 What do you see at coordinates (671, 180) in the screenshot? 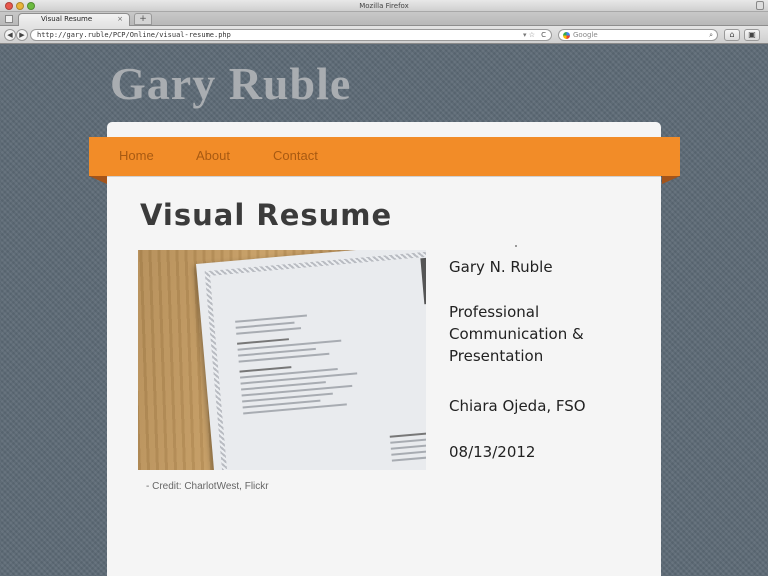
I see `ribbon-fold-right` at bounding box center [671, 180].